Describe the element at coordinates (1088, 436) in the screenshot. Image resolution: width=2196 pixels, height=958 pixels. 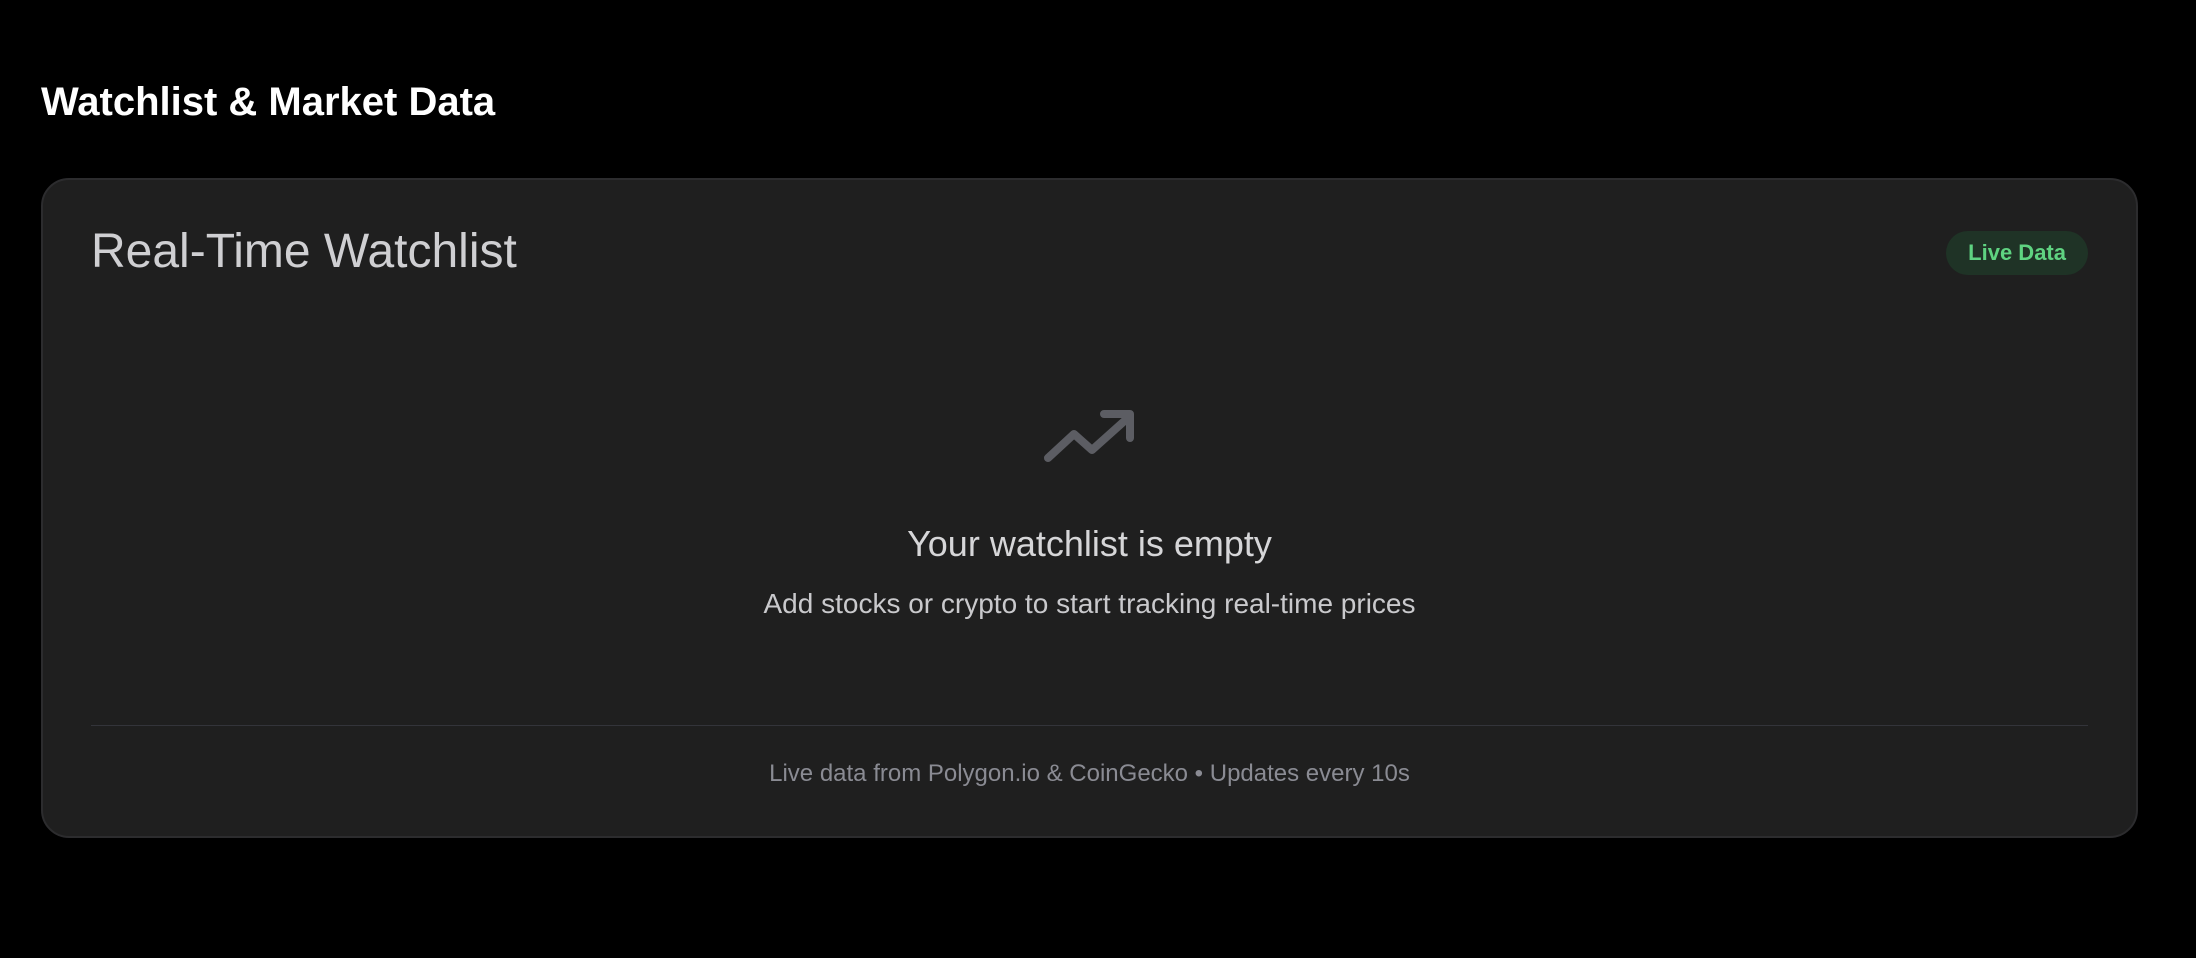
I see `trending-up-icon` at that location.